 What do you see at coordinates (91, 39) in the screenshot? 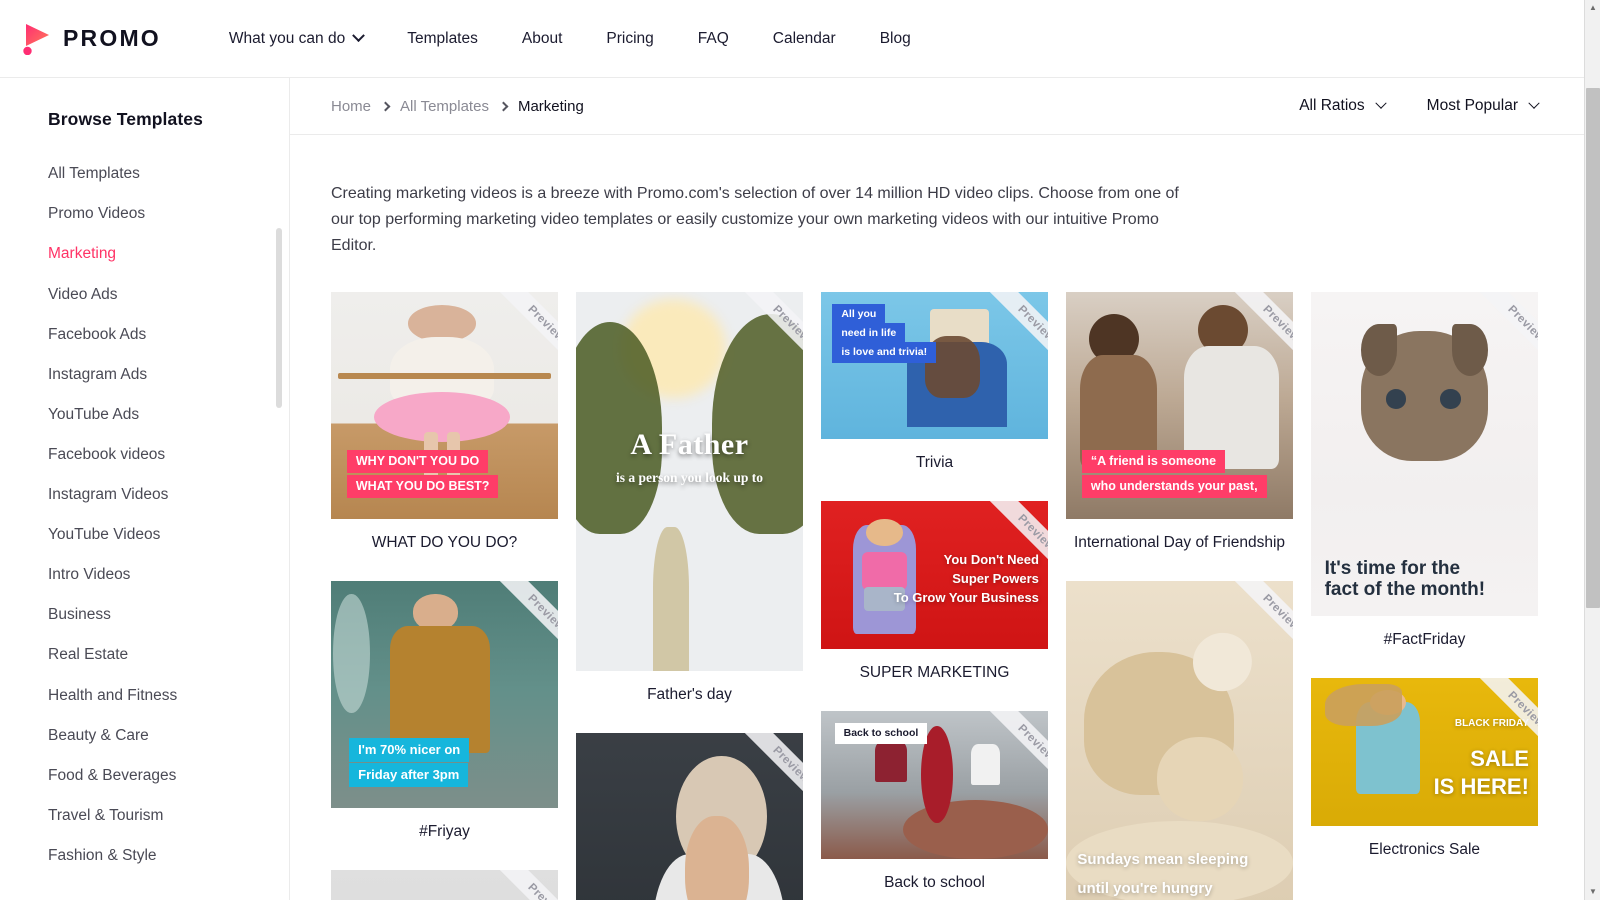
I see `promo-logo: PROMO` at bounding box center [91, 39].